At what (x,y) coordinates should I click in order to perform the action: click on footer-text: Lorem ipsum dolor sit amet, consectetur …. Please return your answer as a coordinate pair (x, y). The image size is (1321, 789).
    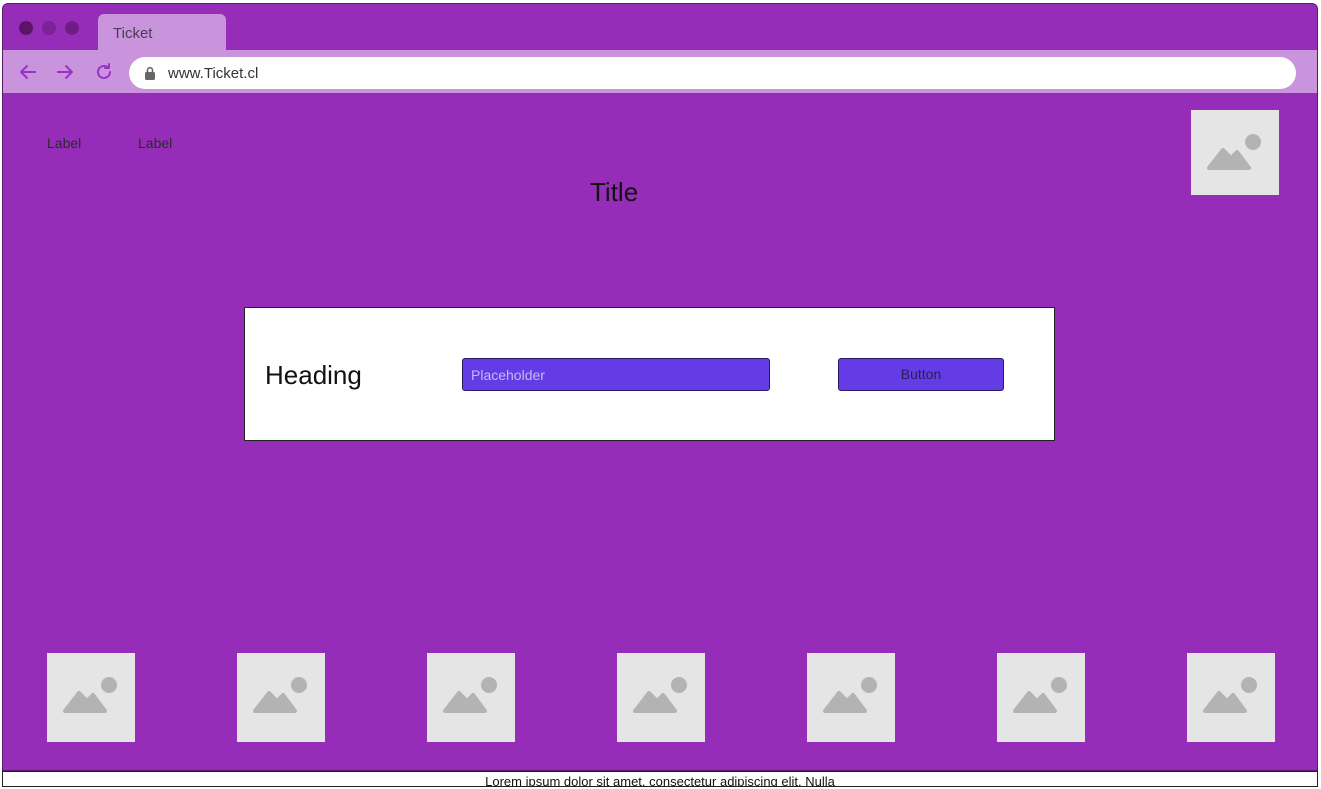
    Looking at the image, I should click on (660, 780).